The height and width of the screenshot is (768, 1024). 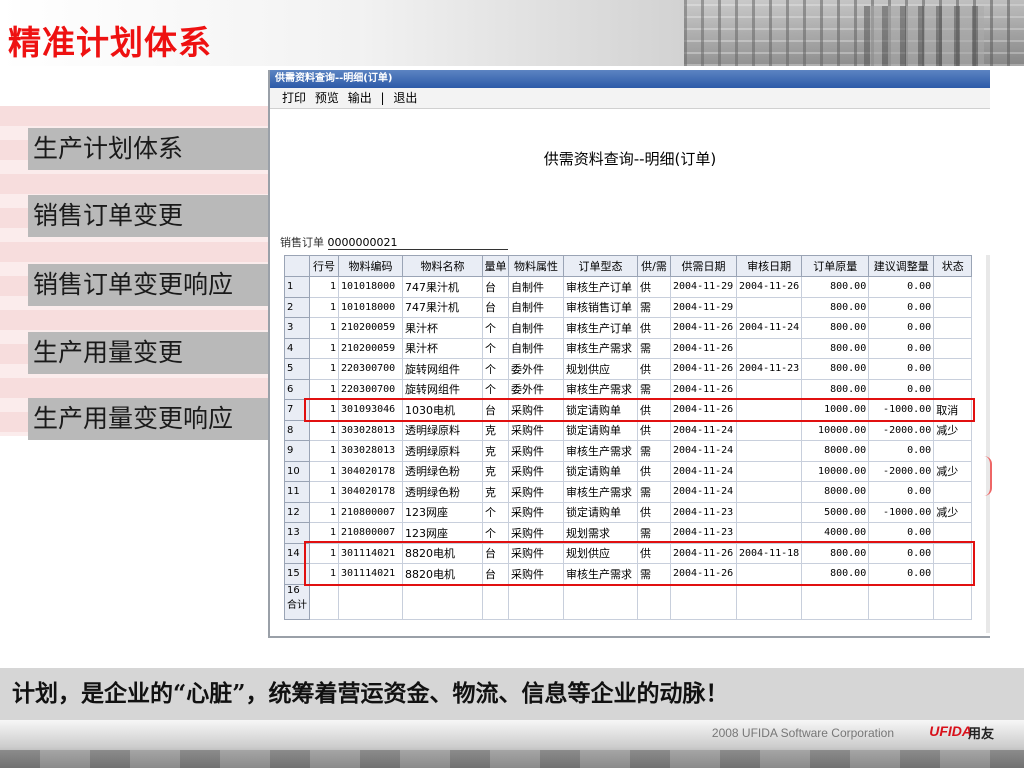 I want to click on column-header: 建议调整量, so click(x=901, y=266).